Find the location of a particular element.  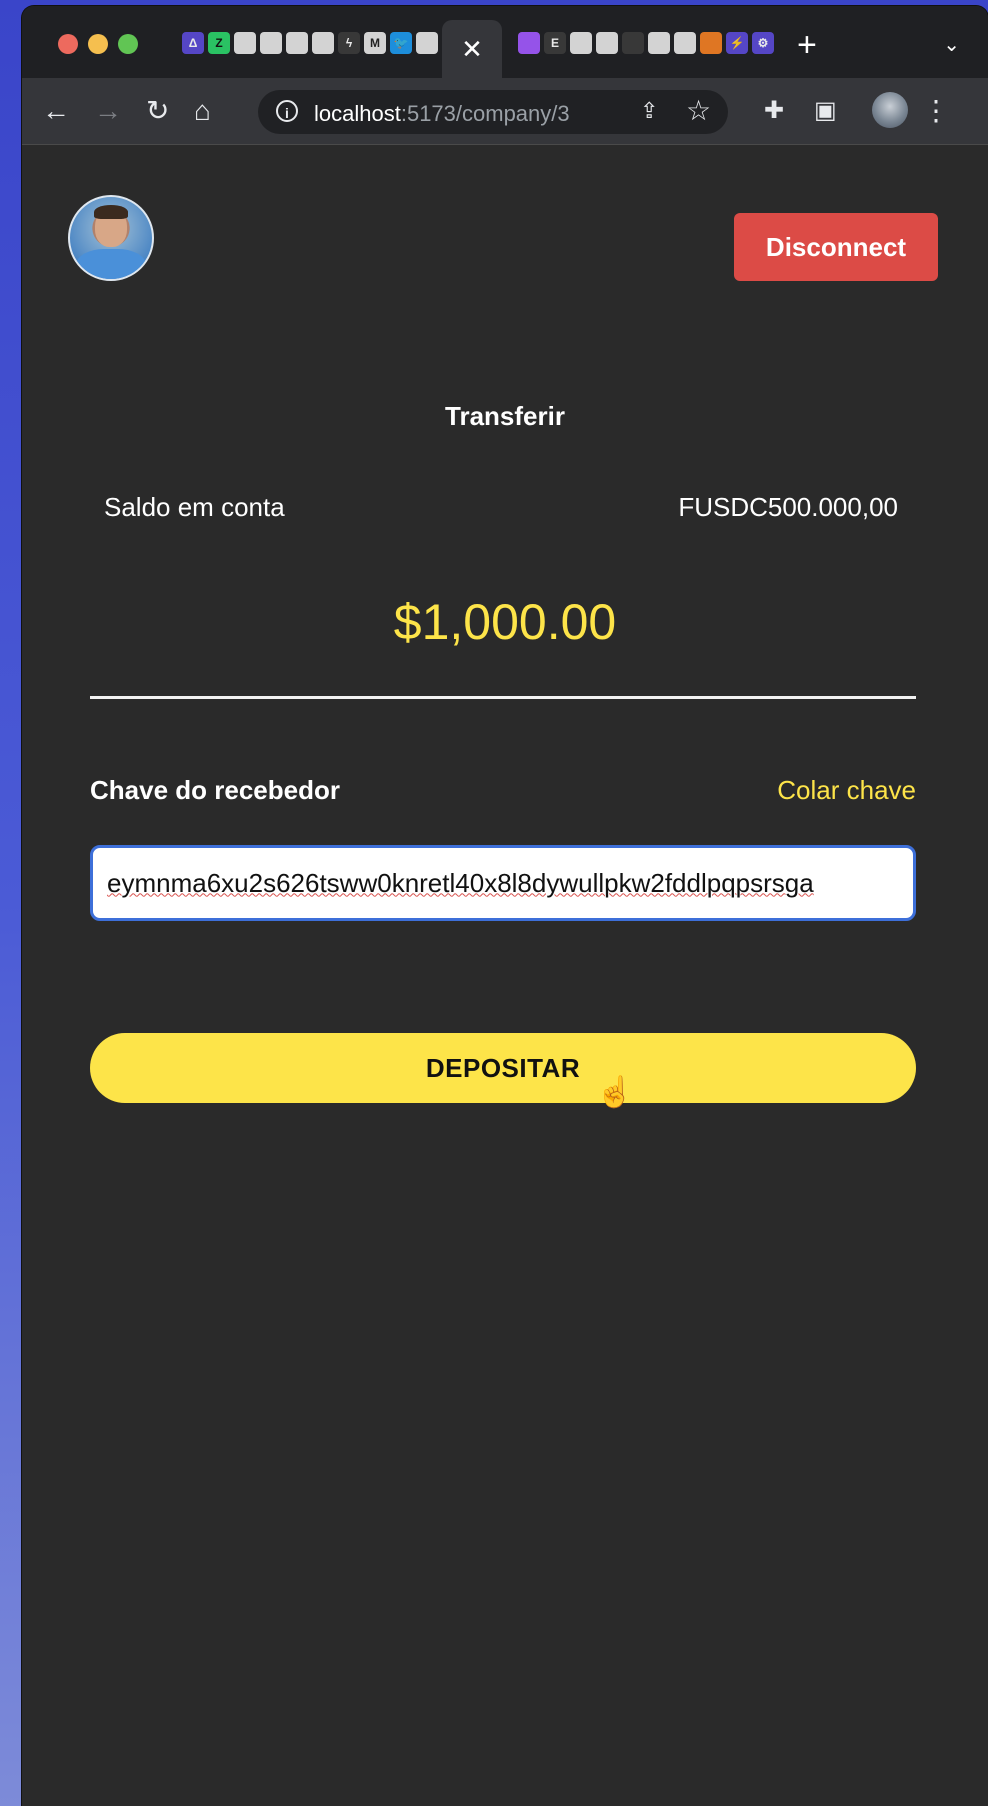

gear-icon: ⚙ is located at coordinates (763, 43).